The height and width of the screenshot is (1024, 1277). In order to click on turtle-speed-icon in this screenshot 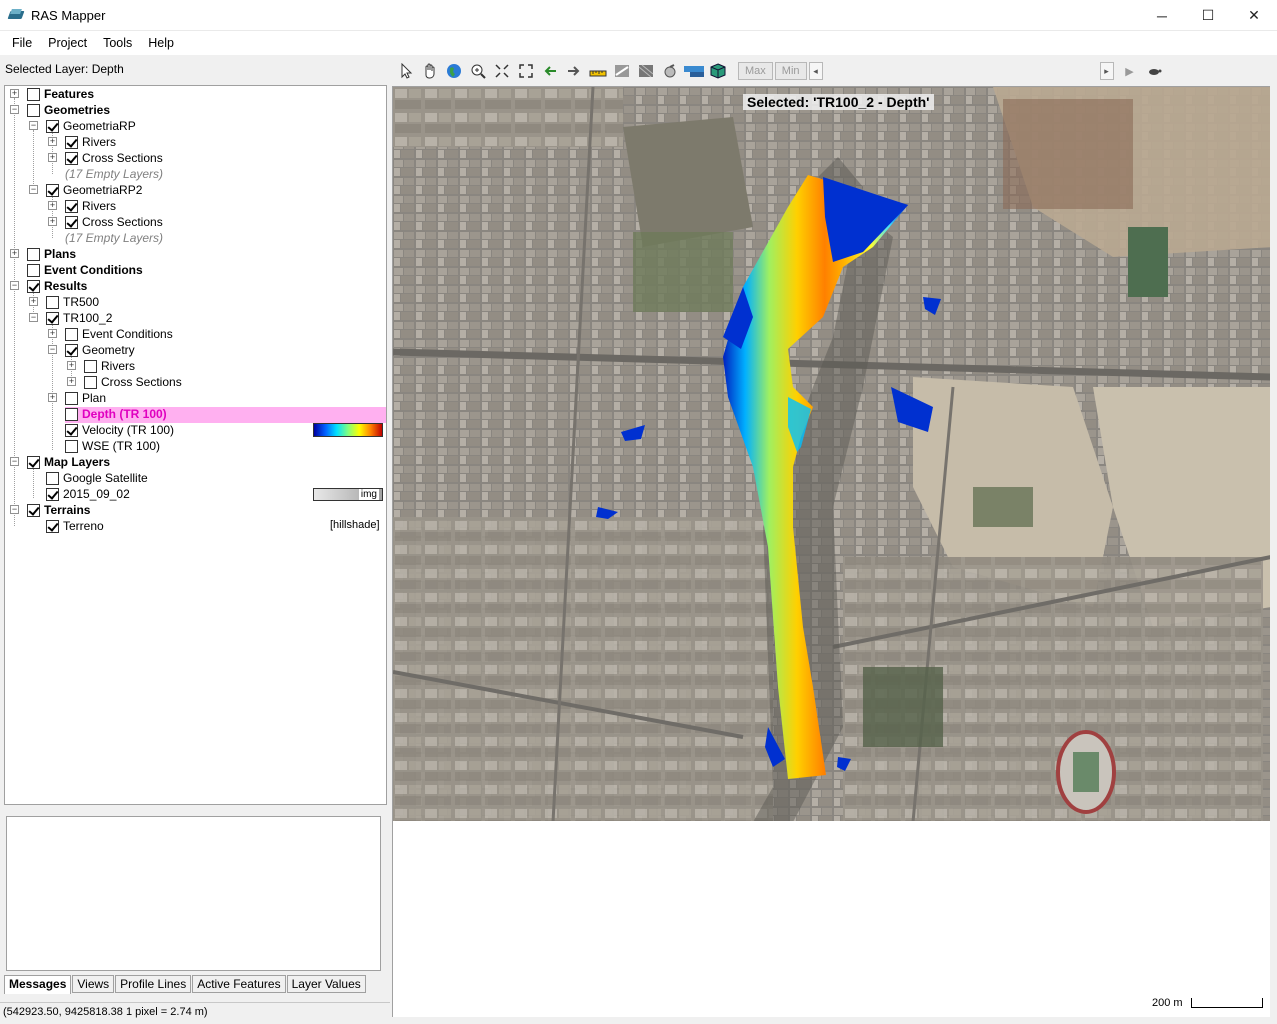, I will do `click(1154, 71)`.